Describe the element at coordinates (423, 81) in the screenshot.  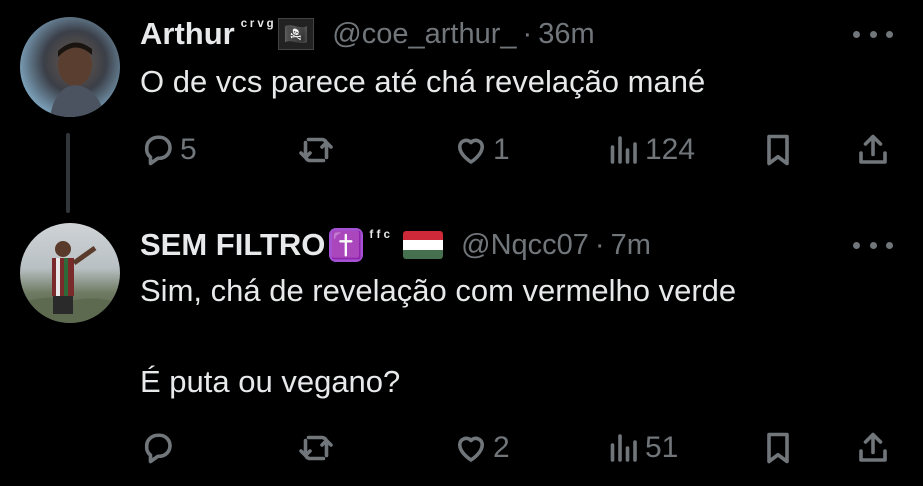
I see `tweet-text: O de vcs parece até chá revelação mané` at that location.